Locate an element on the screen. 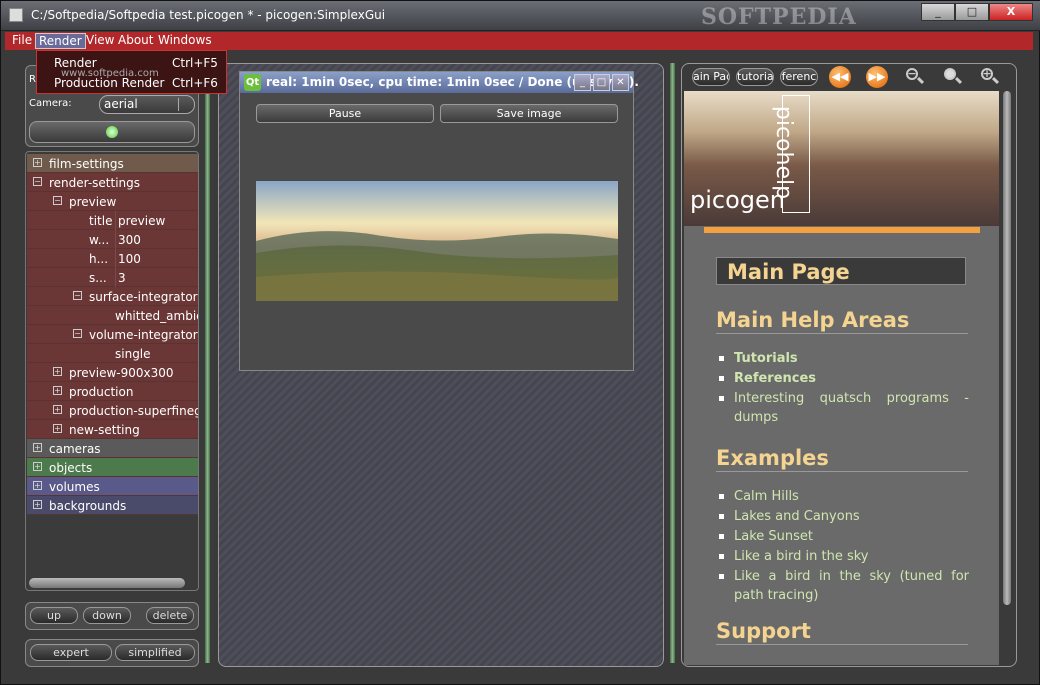  link-references: References is located at coordinates (844, 378).